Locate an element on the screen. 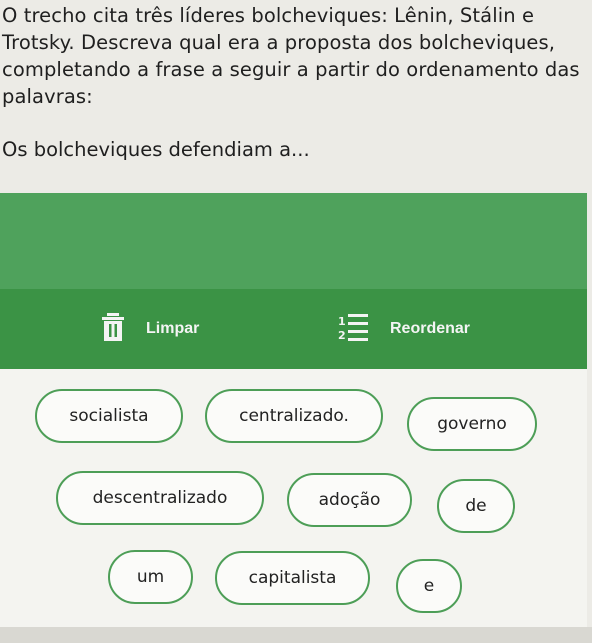 Image resolution: width=592 pixels, height=643 pixels. clear-button: Limpar is located at coordinates (149, 329).